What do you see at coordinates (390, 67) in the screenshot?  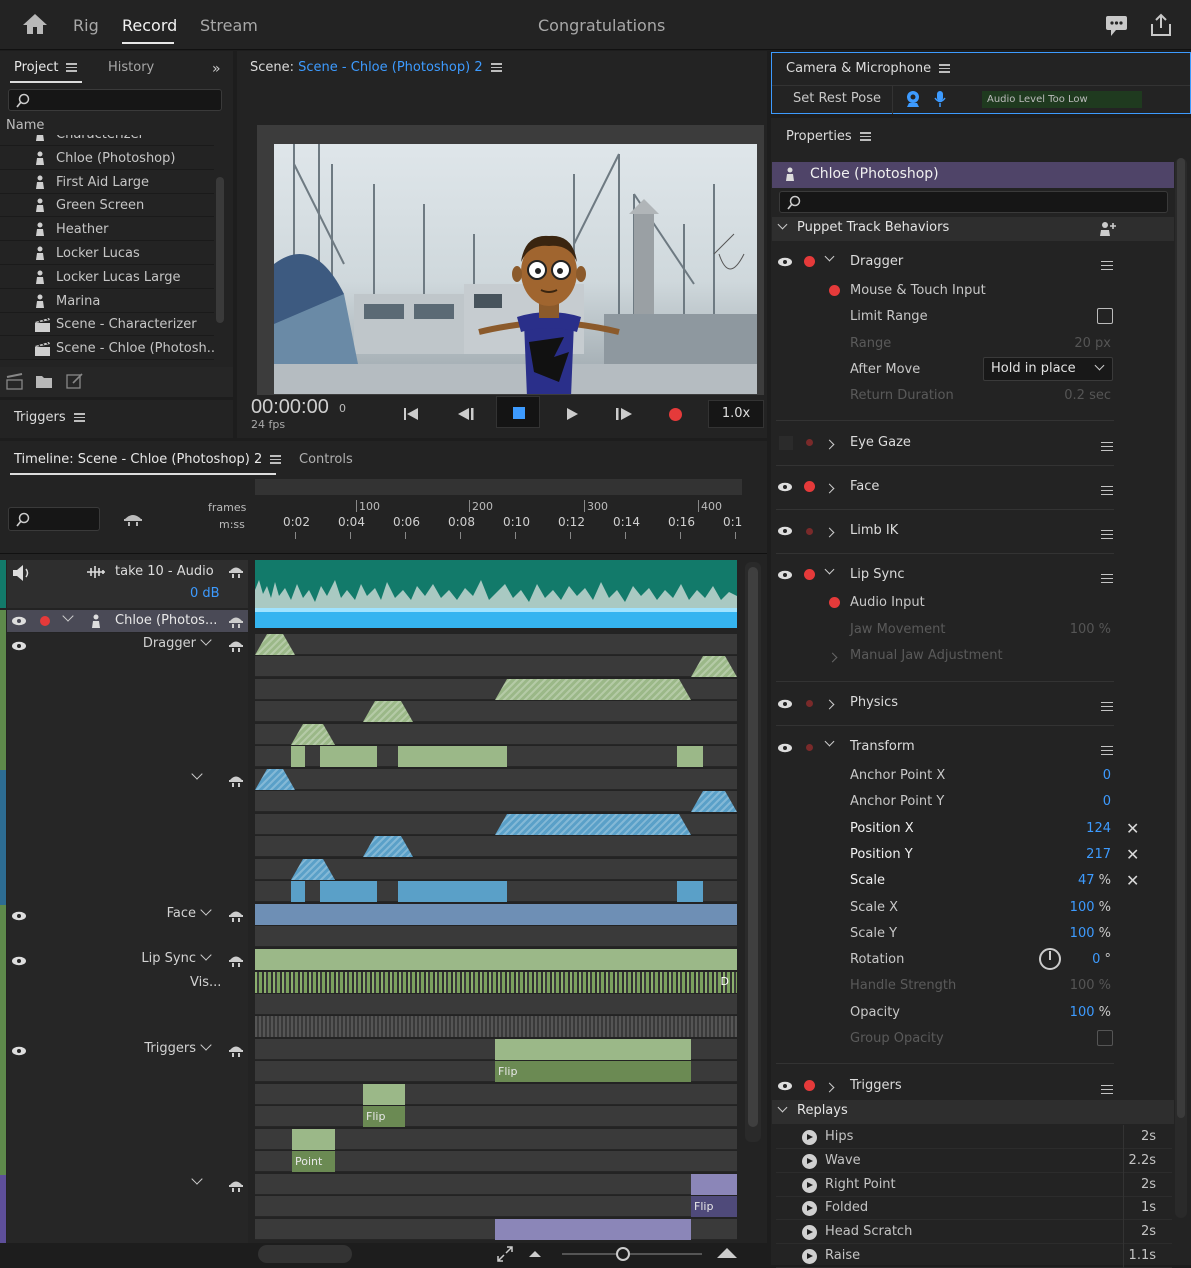 I see `scene-name-link: Scene - Chloe (Photoshop) 2` at bounding box center [390, 67].